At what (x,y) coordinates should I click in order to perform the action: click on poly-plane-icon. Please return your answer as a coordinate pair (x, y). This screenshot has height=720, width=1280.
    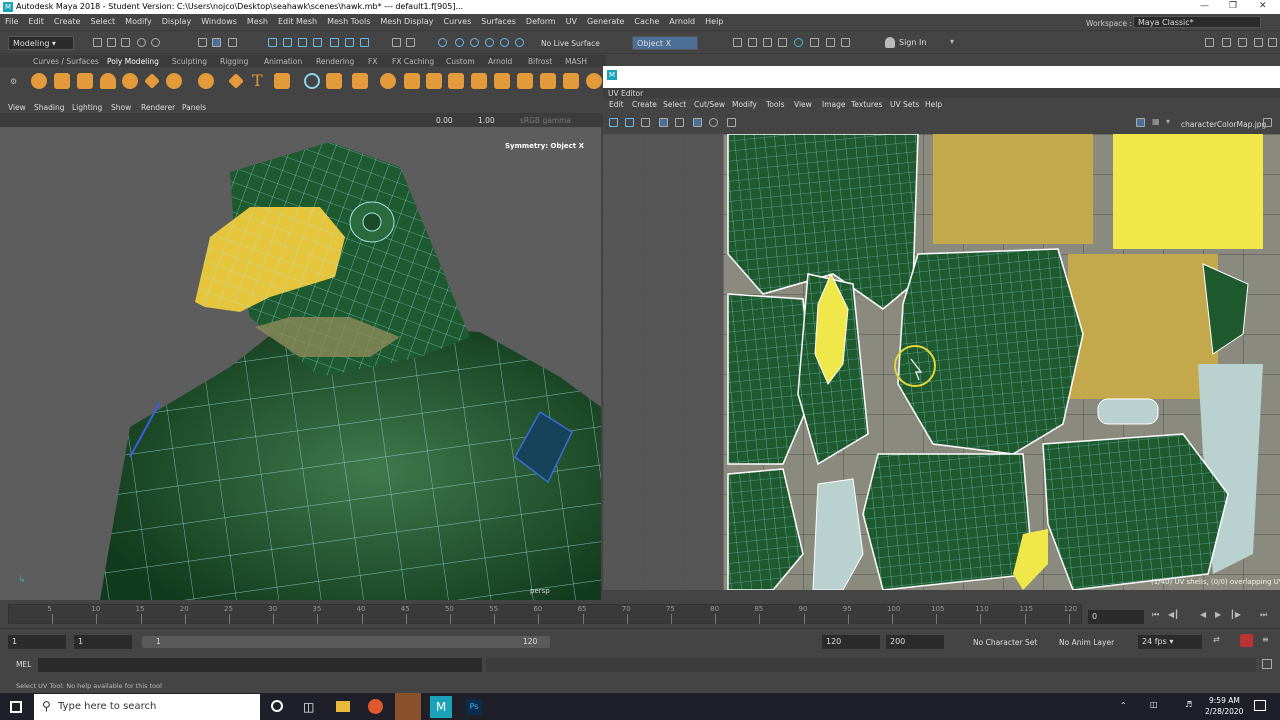
    Looking at the image, I should click on (152, 81).